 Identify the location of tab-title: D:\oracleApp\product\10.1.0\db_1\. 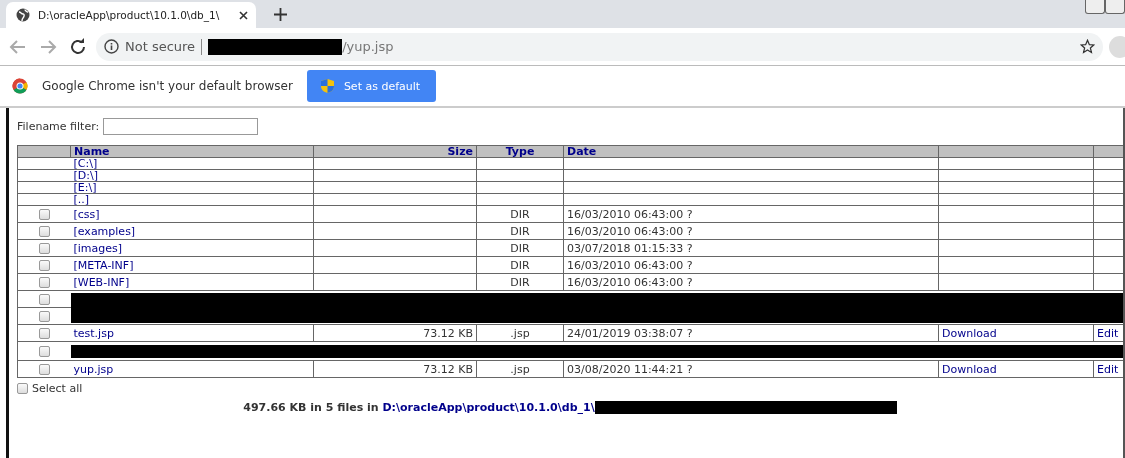
(129, 15).